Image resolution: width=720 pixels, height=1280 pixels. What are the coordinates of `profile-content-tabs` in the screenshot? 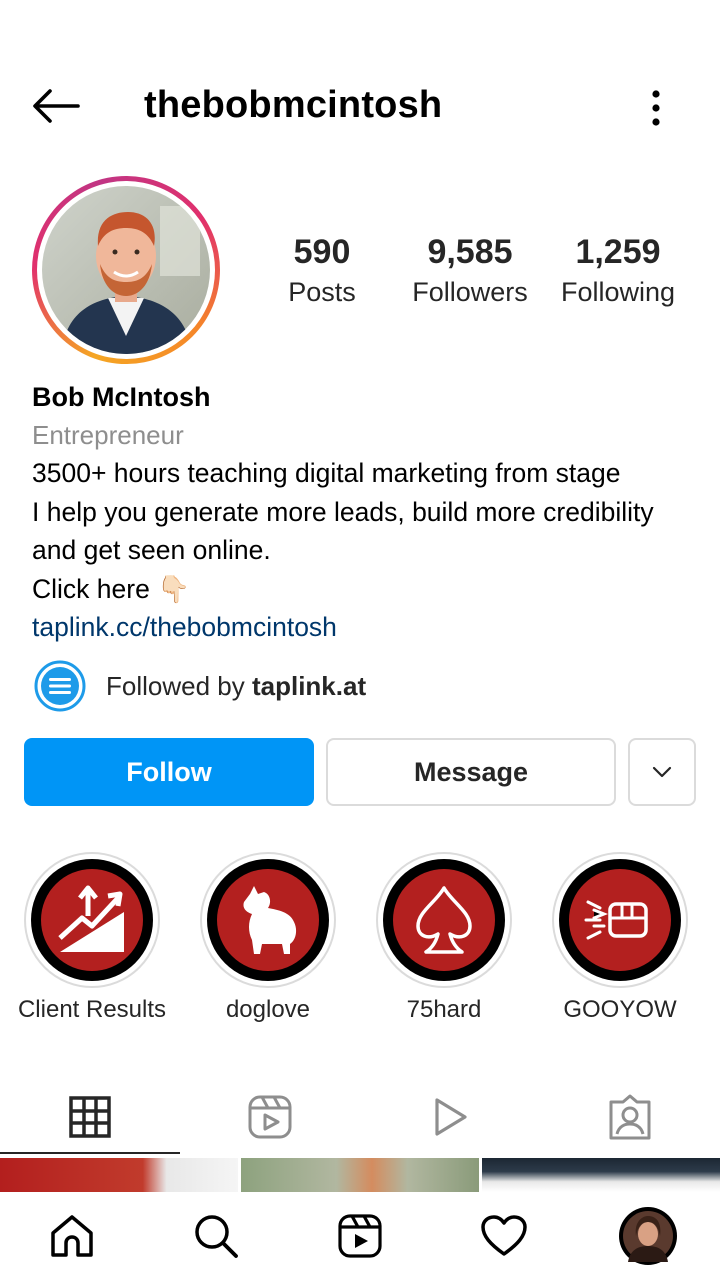 It's located at (360, 1117).